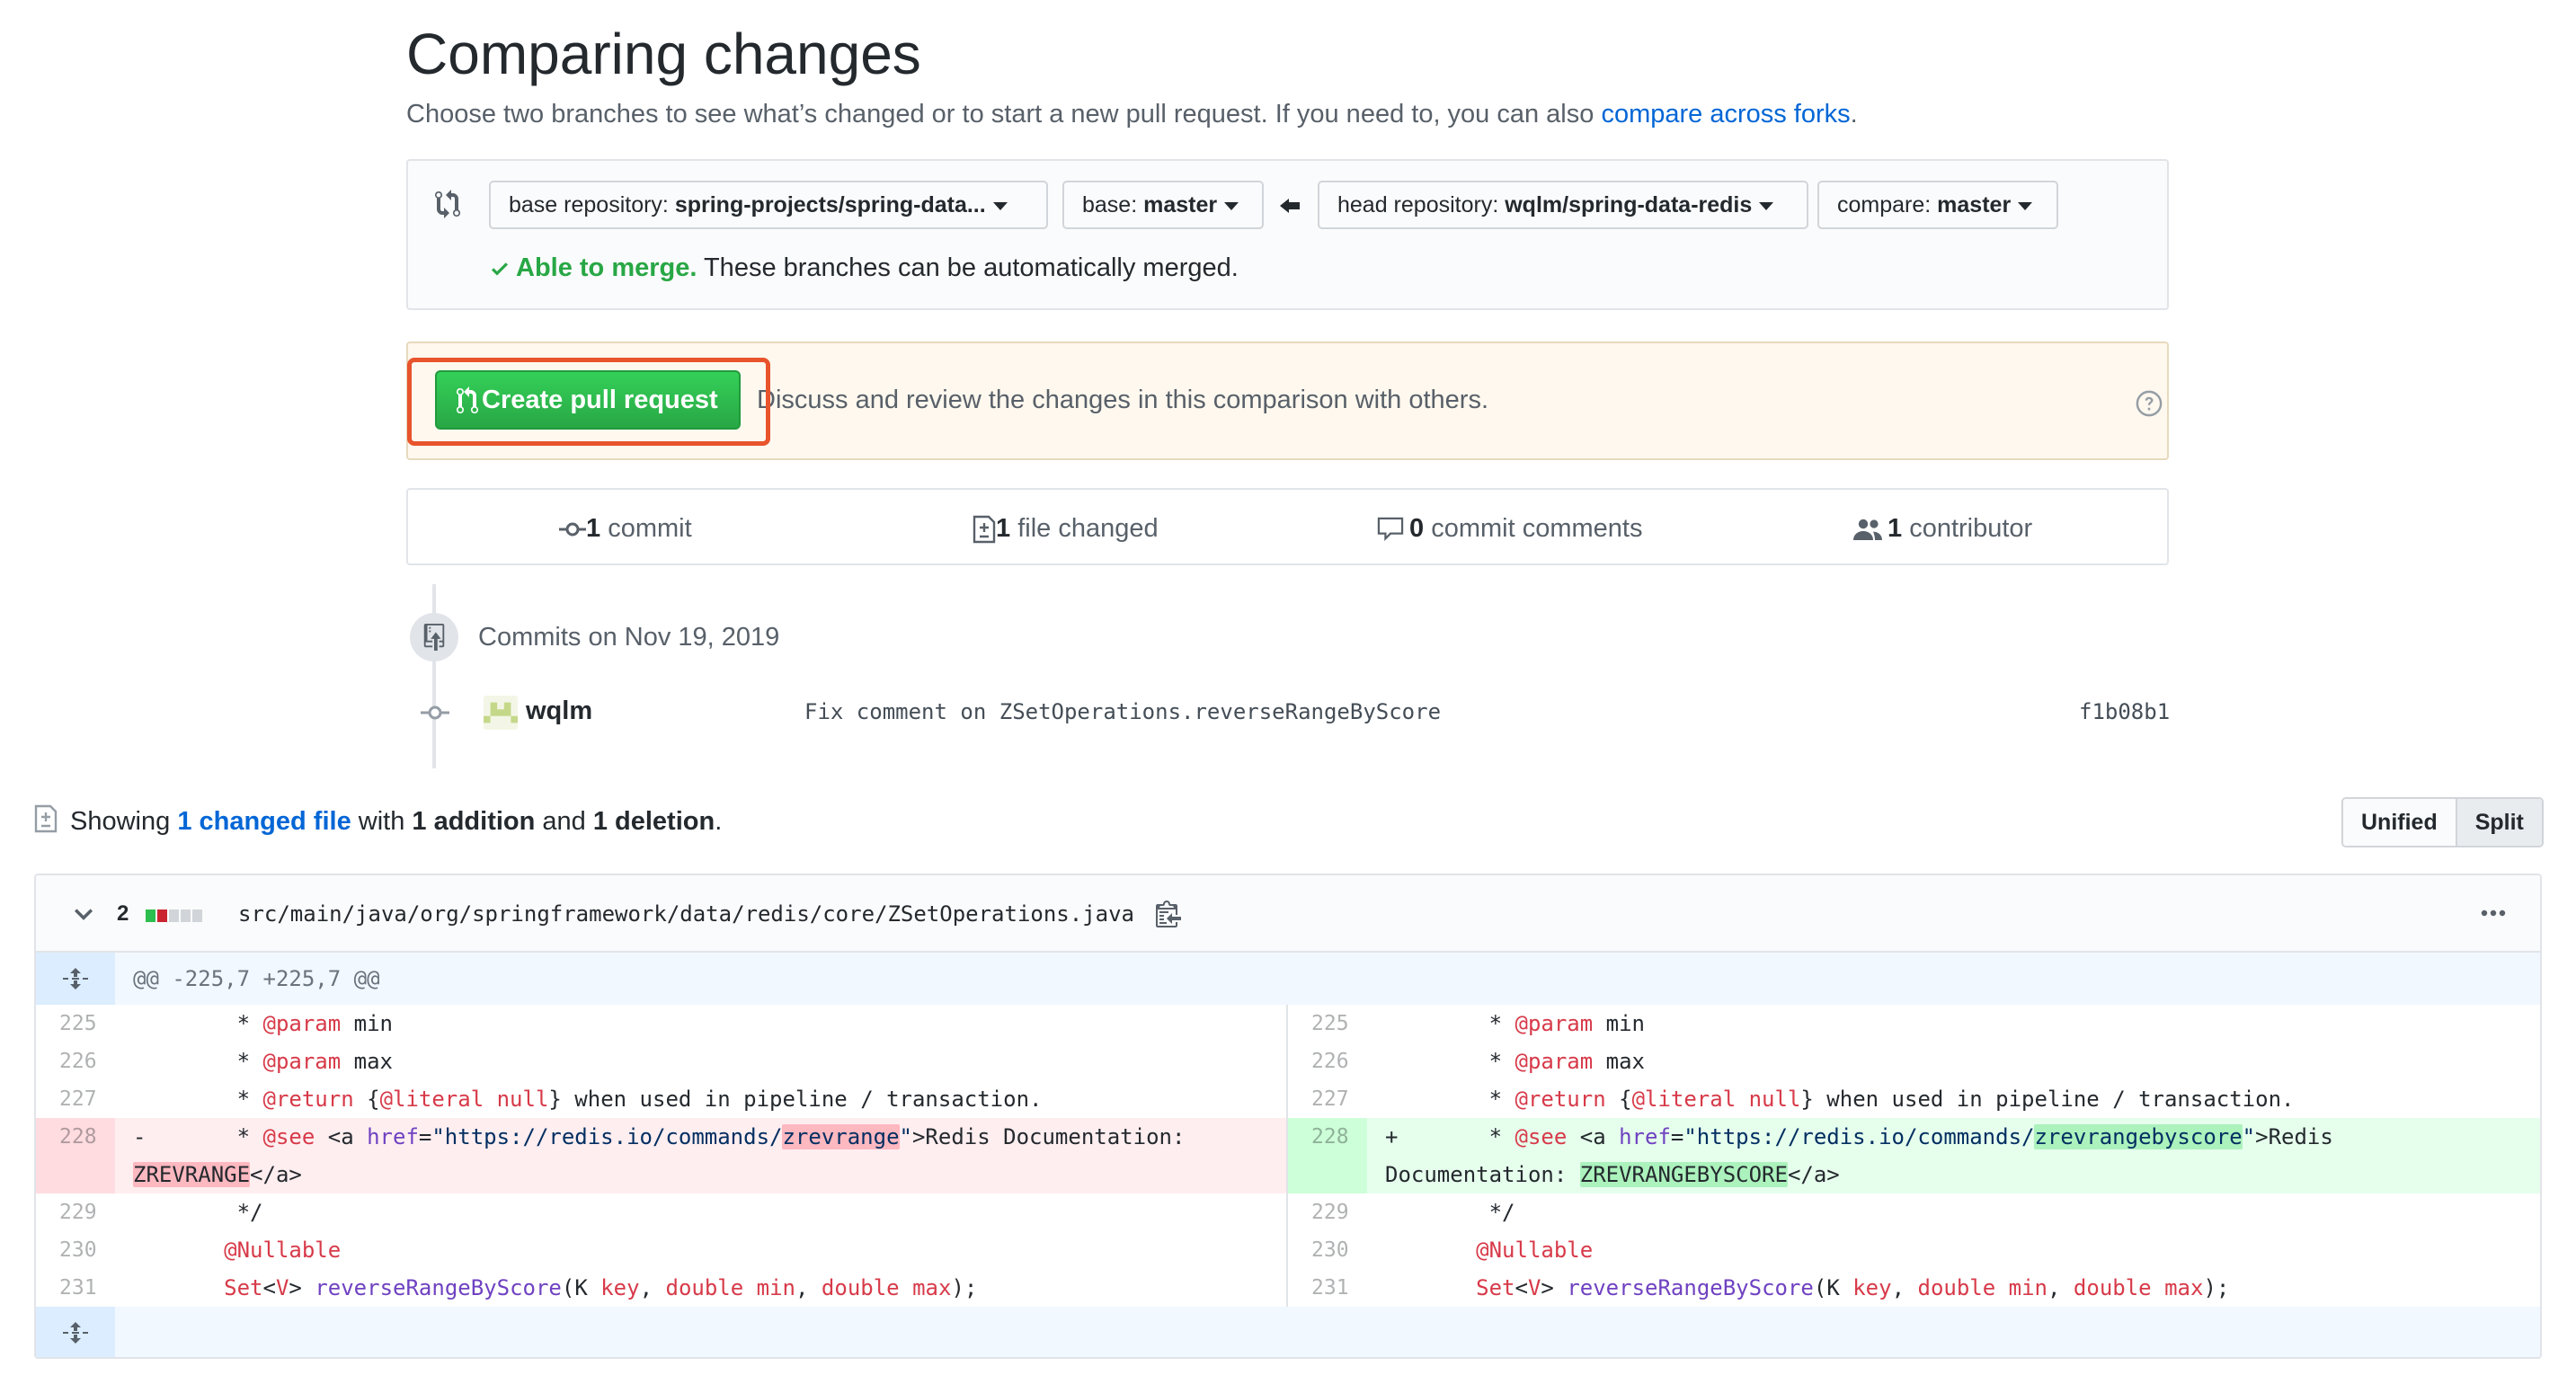 This screenshot has height=1393, width=2576. What do you see at coordinates (1110, 204) in the screenshot?
I see `base-branch-label: base:` at bounding box center [1110, 204].